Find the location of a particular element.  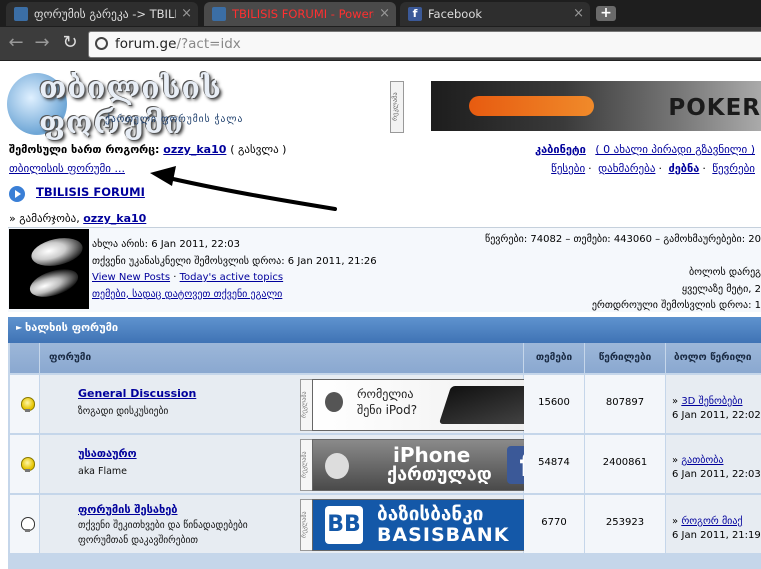

iphone-banner: iPhone ქართულად f is located at coordinates (432, 465).